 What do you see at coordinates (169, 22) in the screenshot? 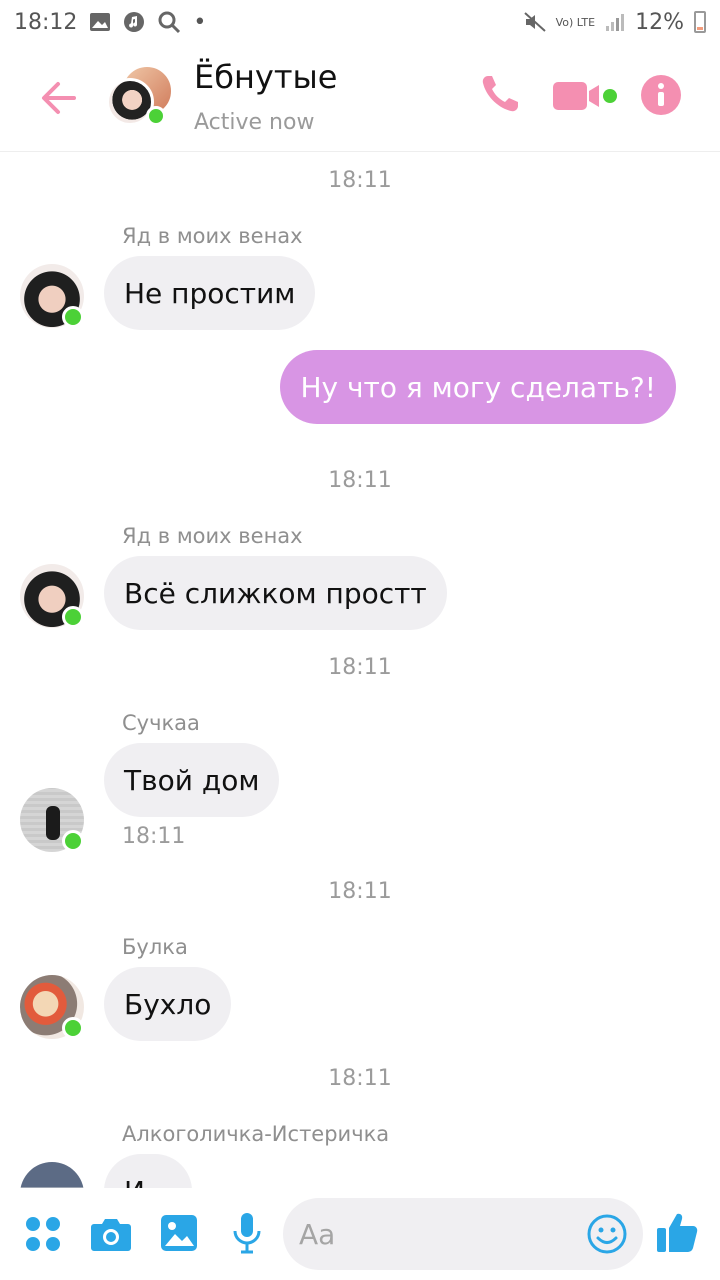
I see `search-notification-icon` at bounding box center [169, 22].